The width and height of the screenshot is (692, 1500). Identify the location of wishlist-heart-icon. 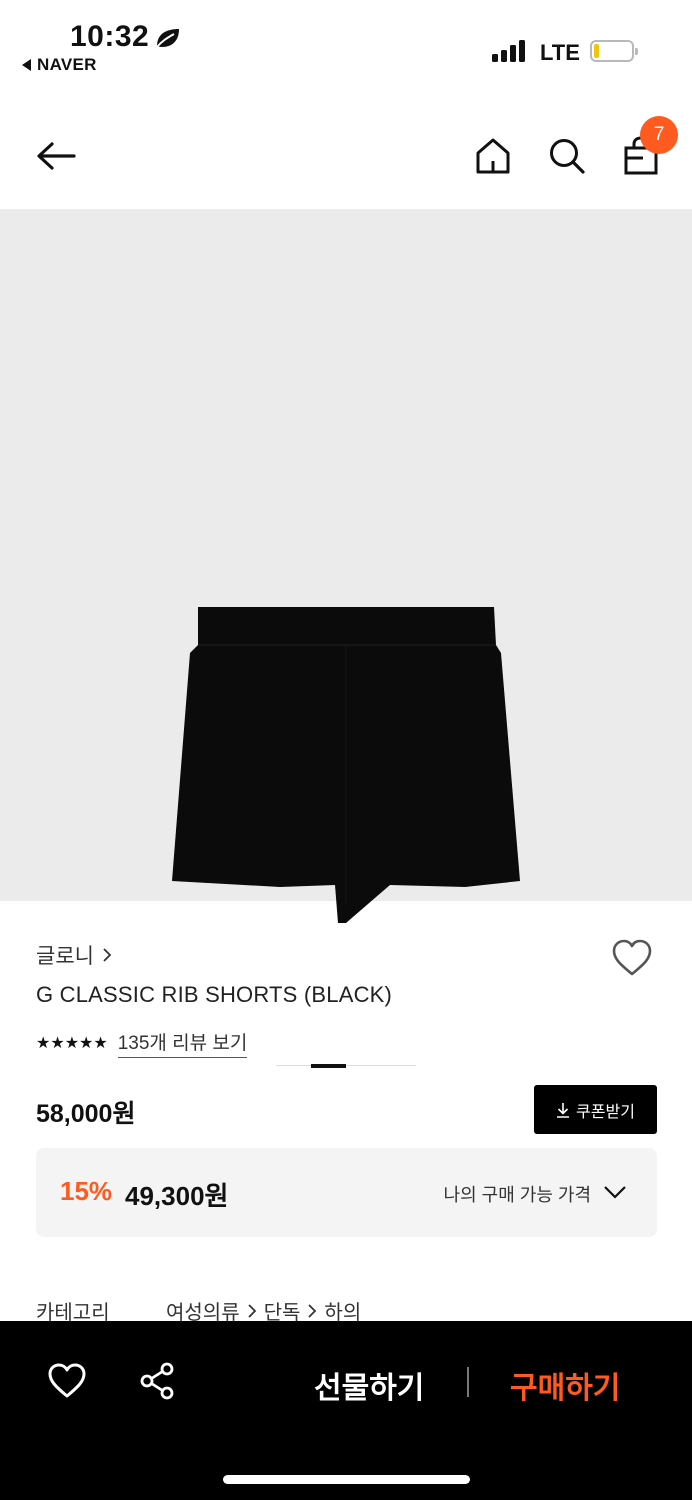
(632, 958).